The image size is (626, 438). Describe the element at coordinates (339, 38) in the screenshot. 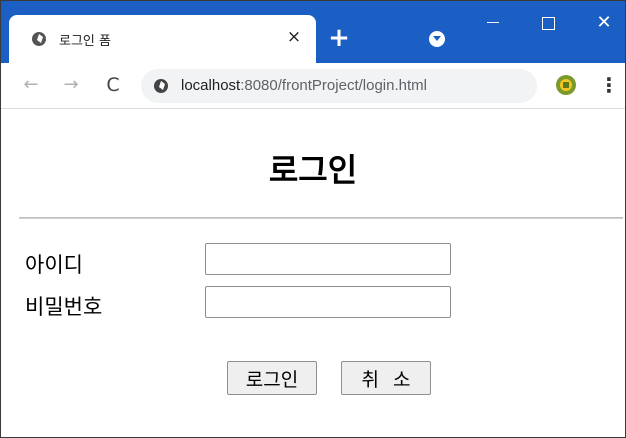

I see `new-tab-button: +` at that location.